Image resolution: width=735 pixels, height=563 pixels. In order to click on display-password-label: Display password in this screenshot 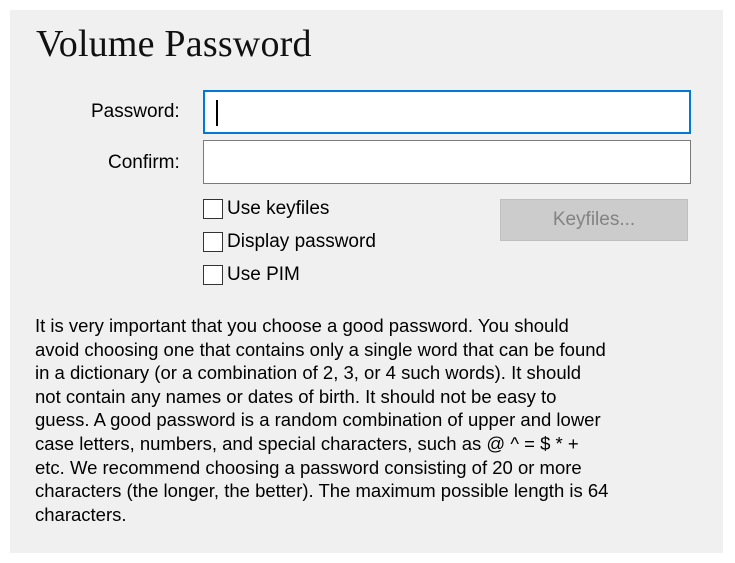, I will do `click(301, 241)`.